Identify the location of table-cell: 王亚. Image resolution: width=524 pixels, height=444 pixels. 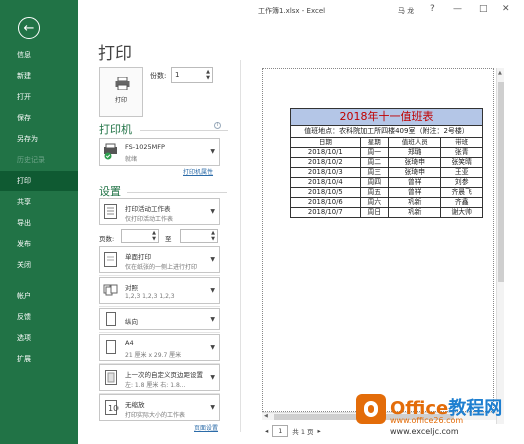
(461, 172).